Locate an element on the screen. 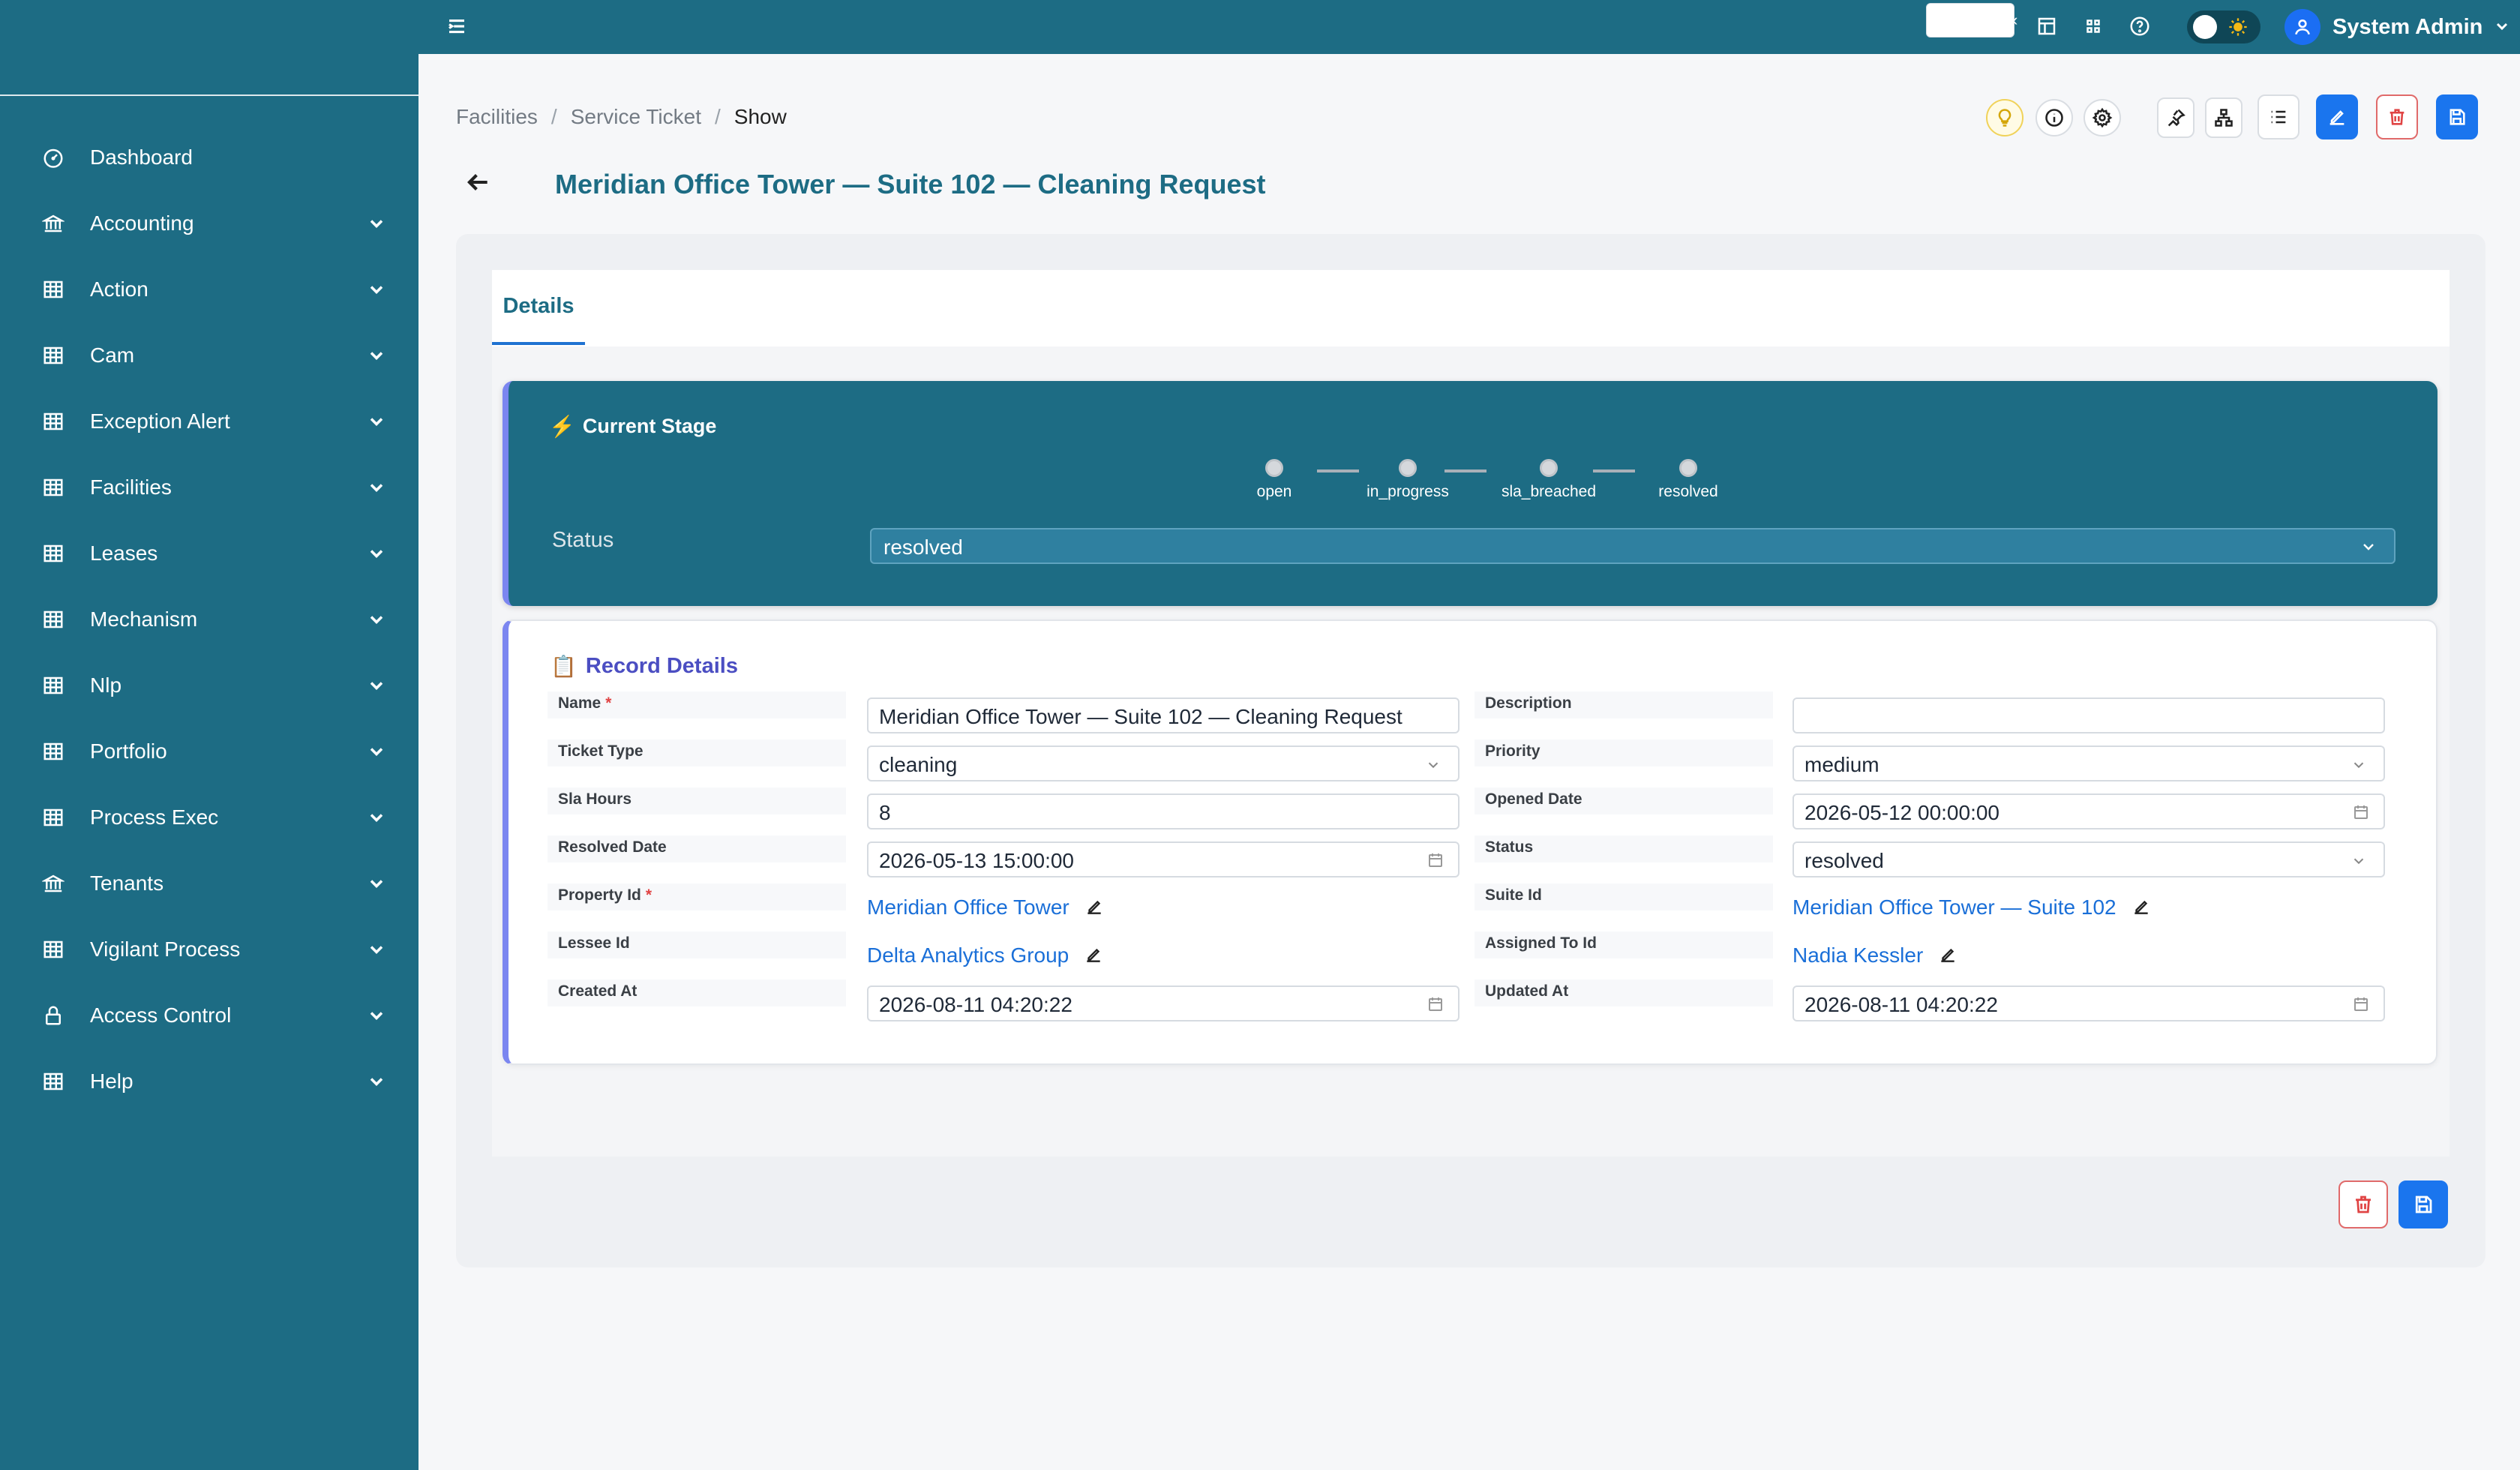  hierarchy-button is located at coordinates (2223, 118).